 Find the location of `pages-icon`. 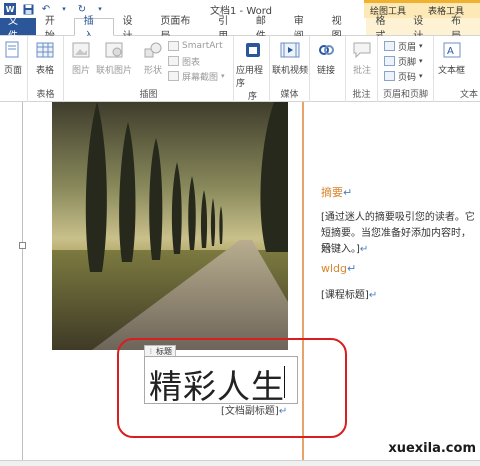

pages-icon is located at coordinates (13, 50).